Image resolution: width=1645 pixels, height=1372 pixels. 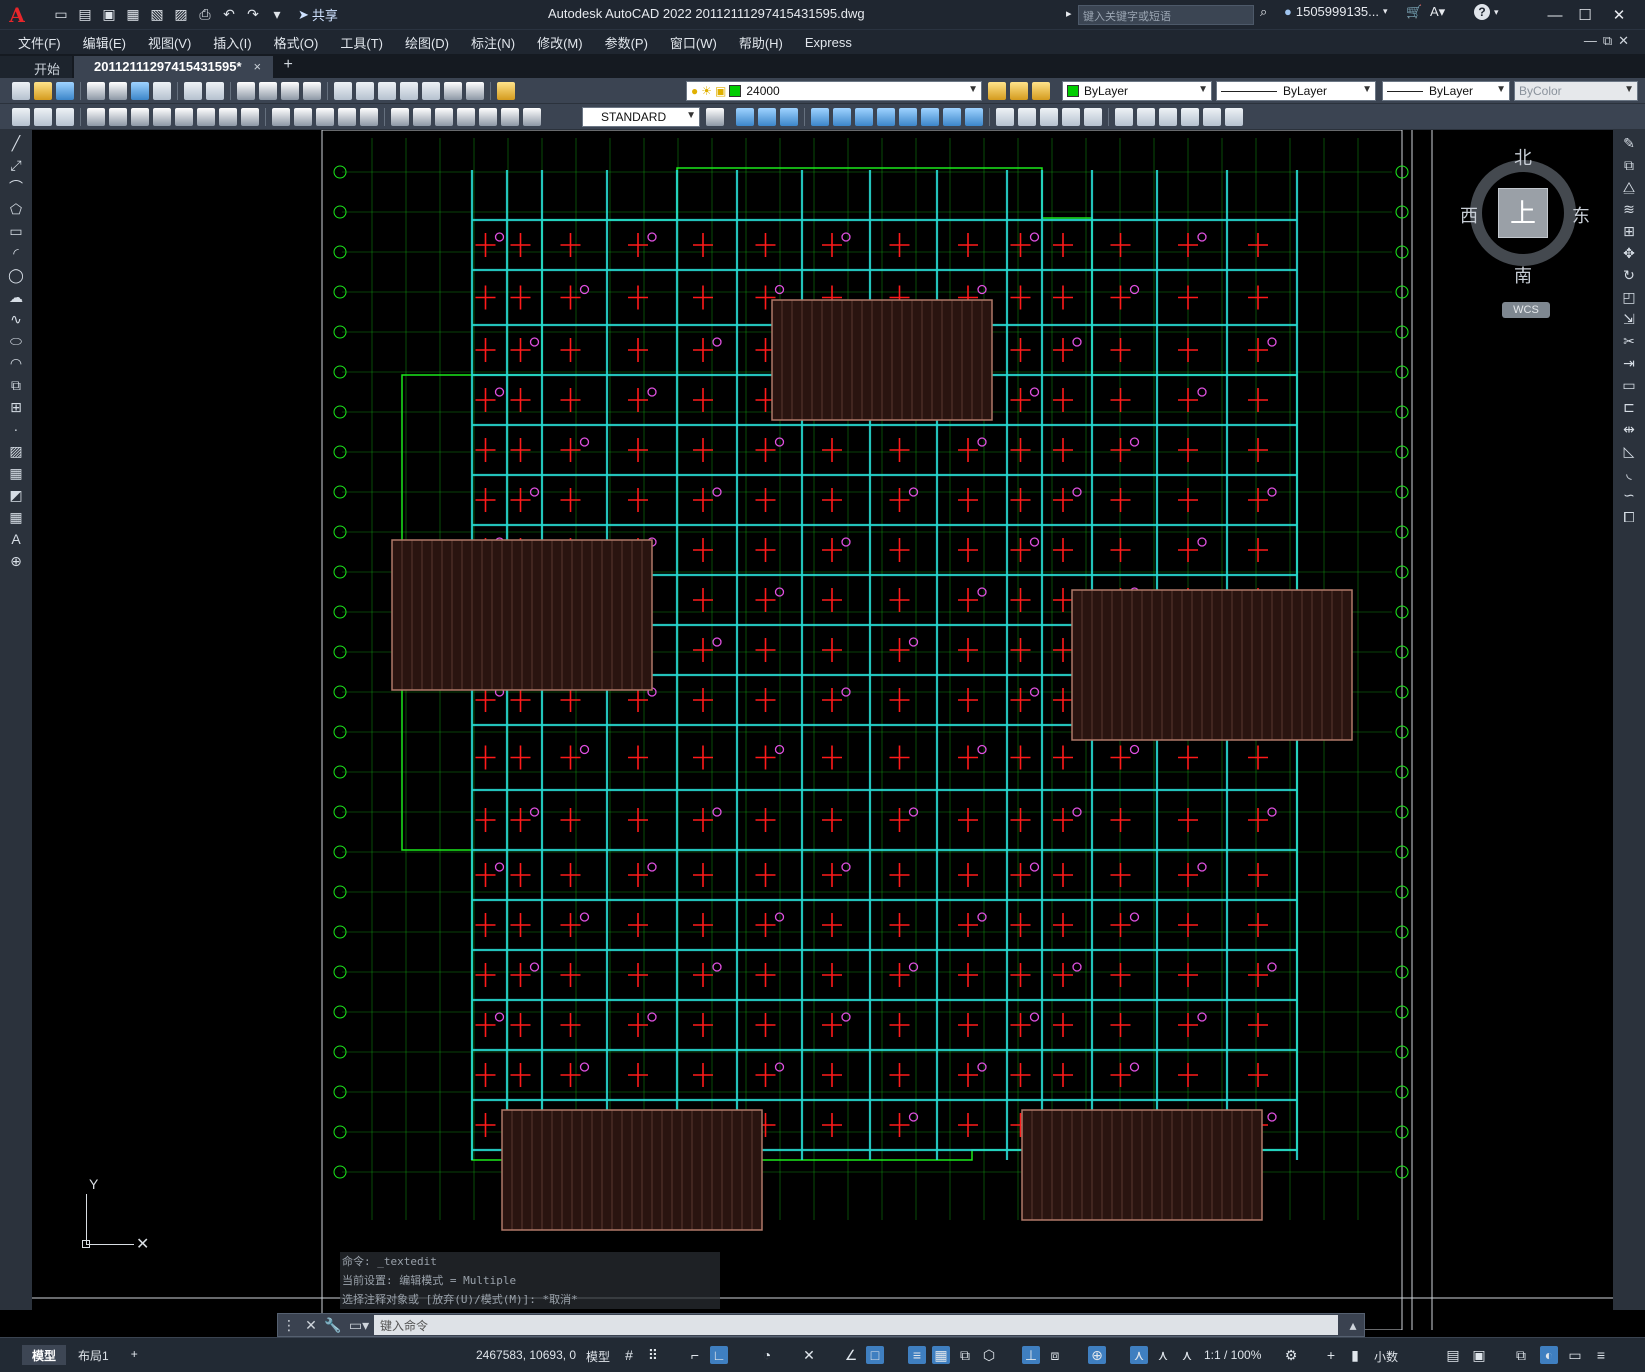 What do you see at coordinates (1629, 165) in the screenshot?
I see `copy-icon: ⧉` at bounding box center [1629, 165].